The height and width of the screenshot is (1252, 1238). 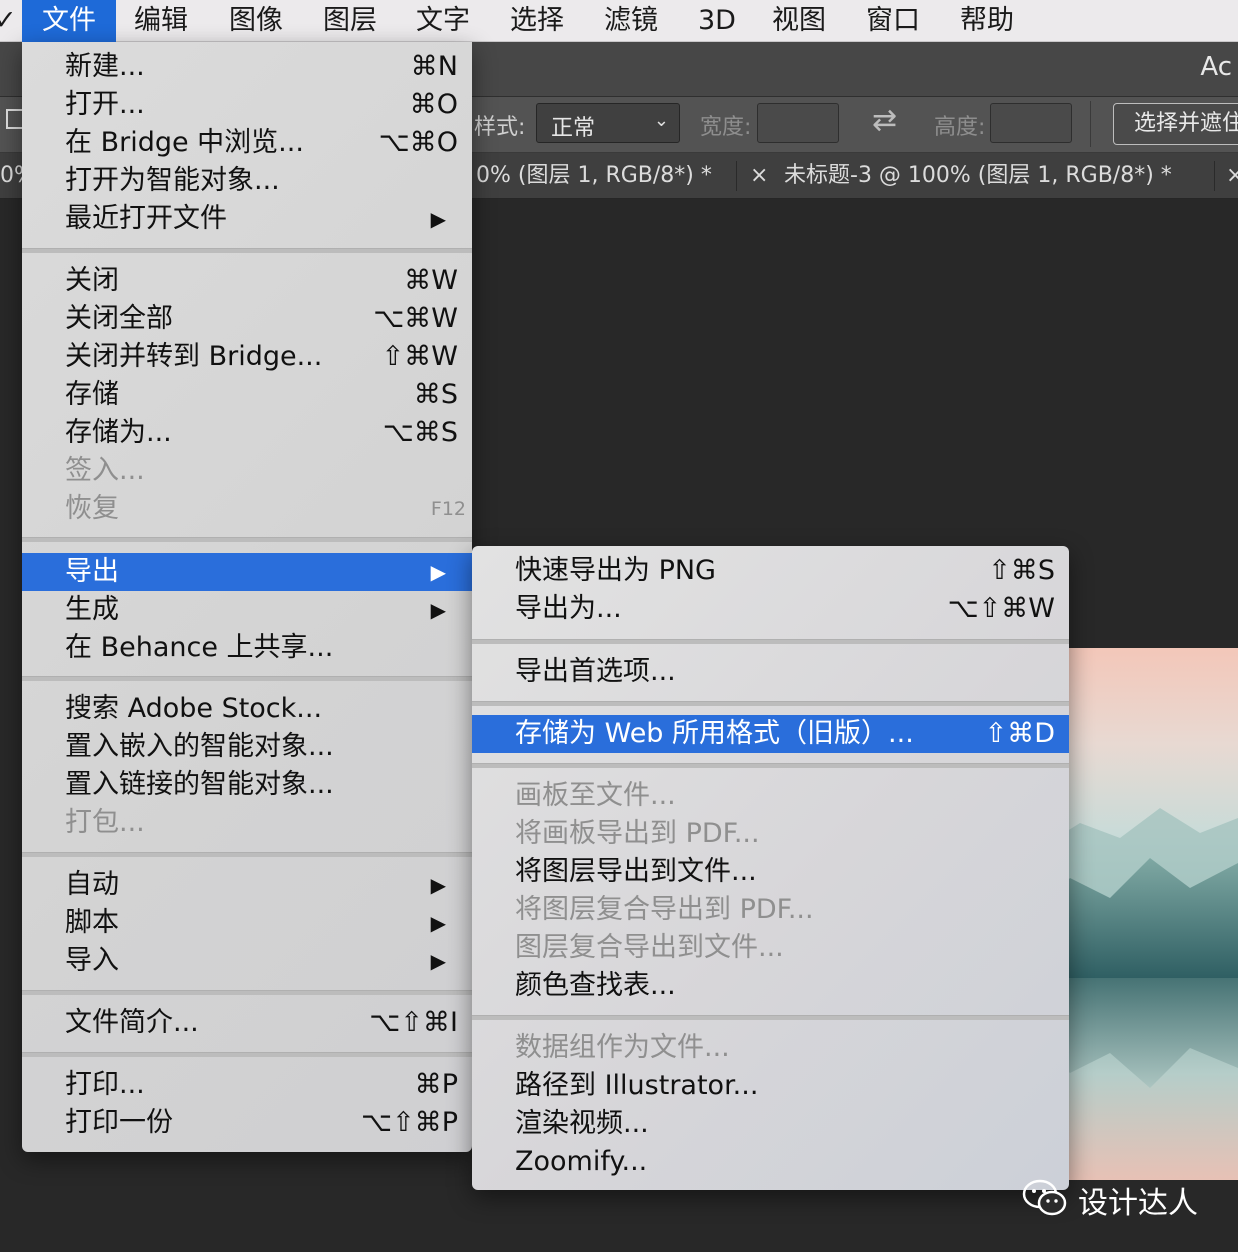 What do you see at coordinates (434, 66) in the screenshot?
I see `menu-item-shortcut: ⌘N` at bounding box center [434, 66].